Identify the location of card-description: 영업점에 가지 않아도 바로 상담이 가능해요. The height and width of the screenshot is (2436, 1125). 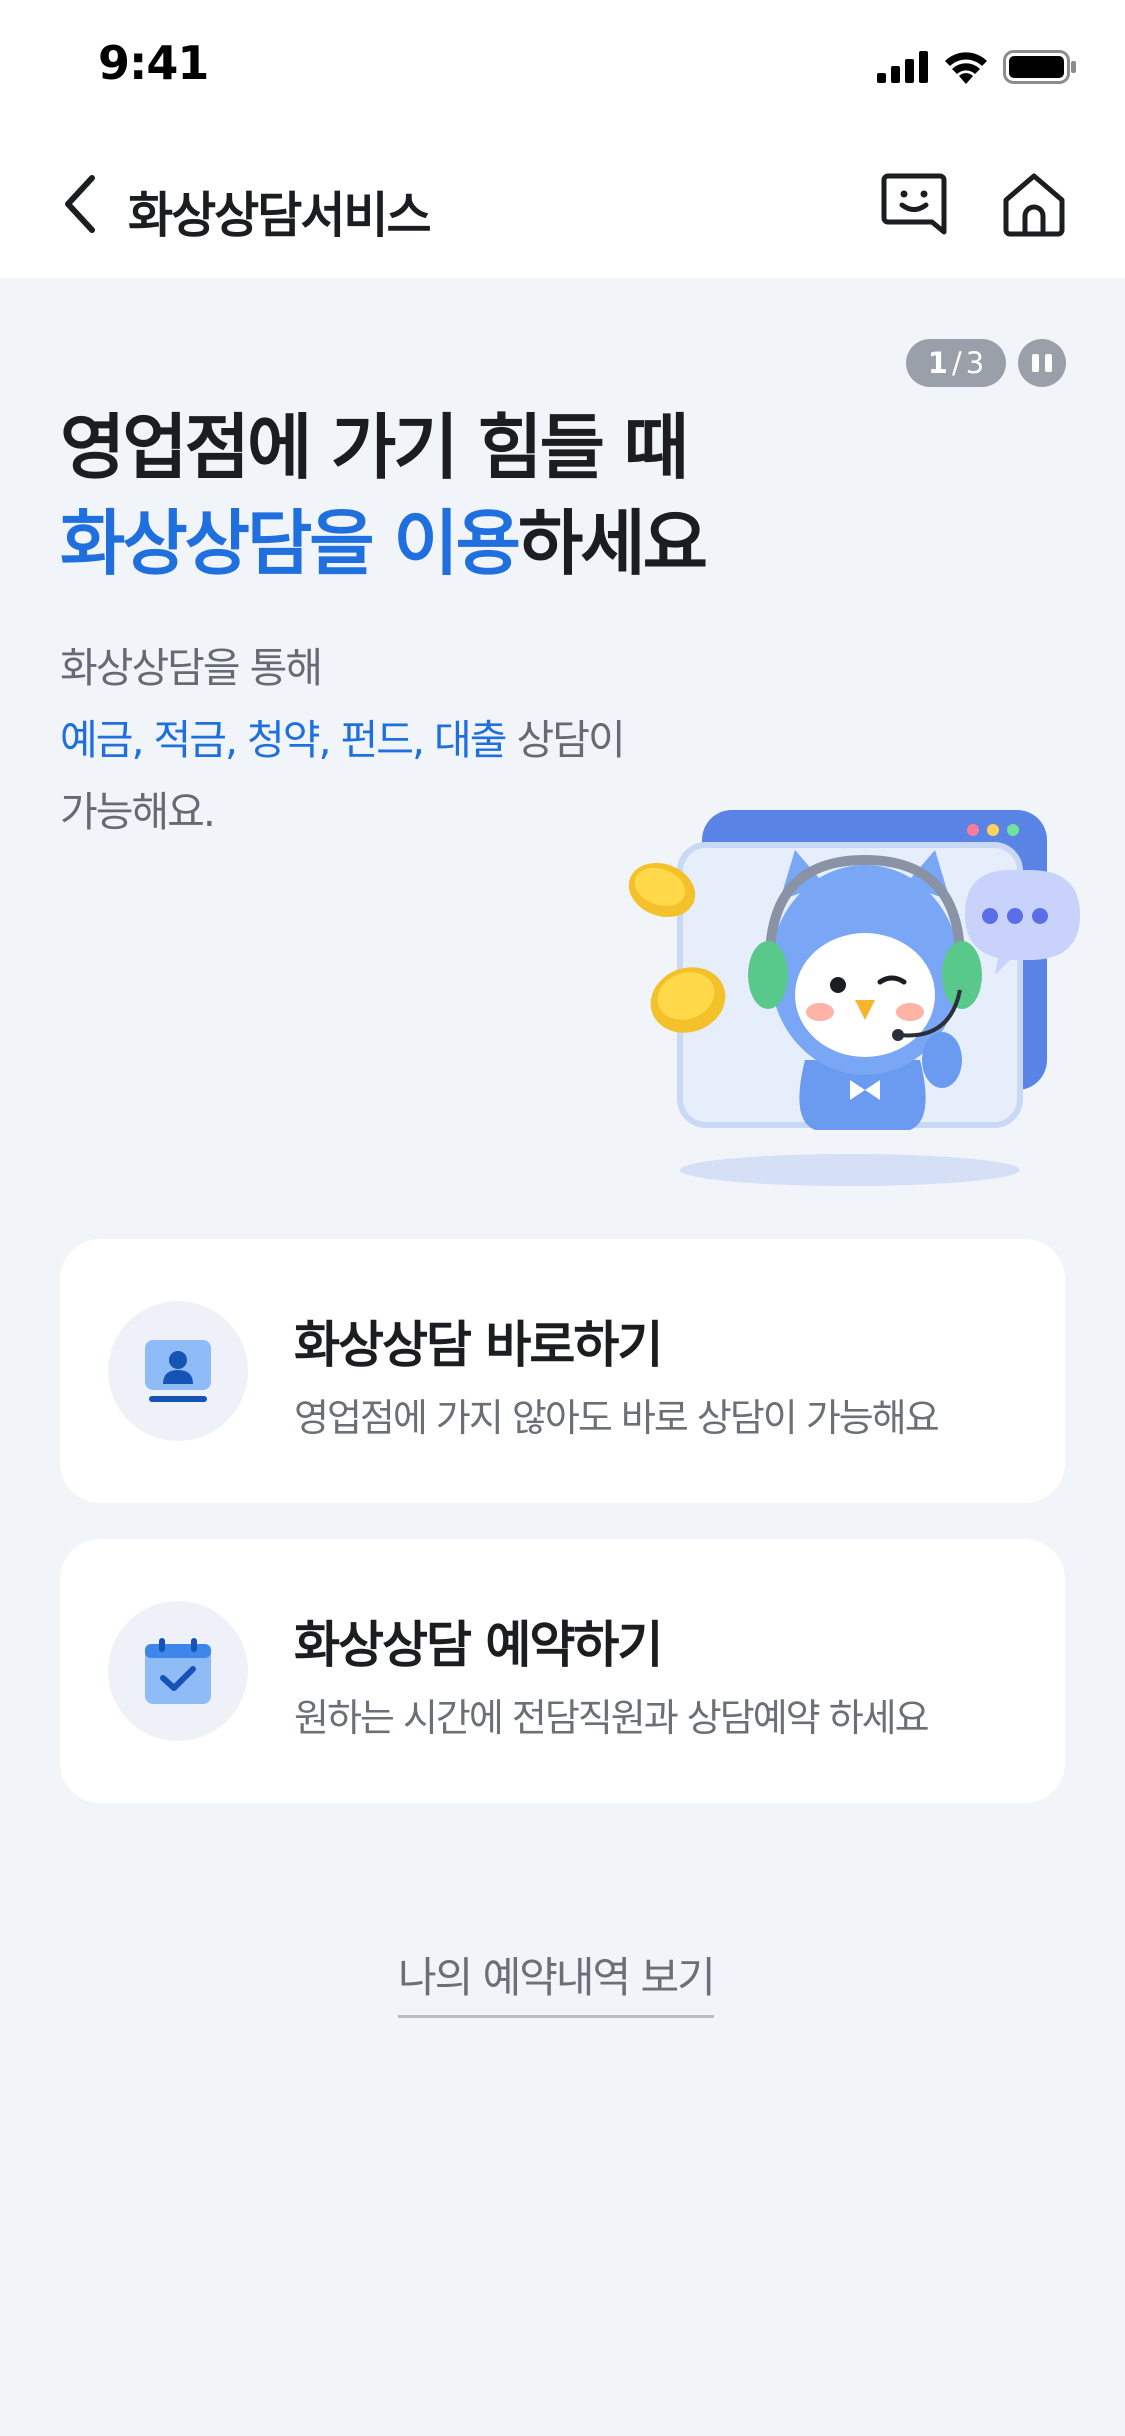
(617, 1418).